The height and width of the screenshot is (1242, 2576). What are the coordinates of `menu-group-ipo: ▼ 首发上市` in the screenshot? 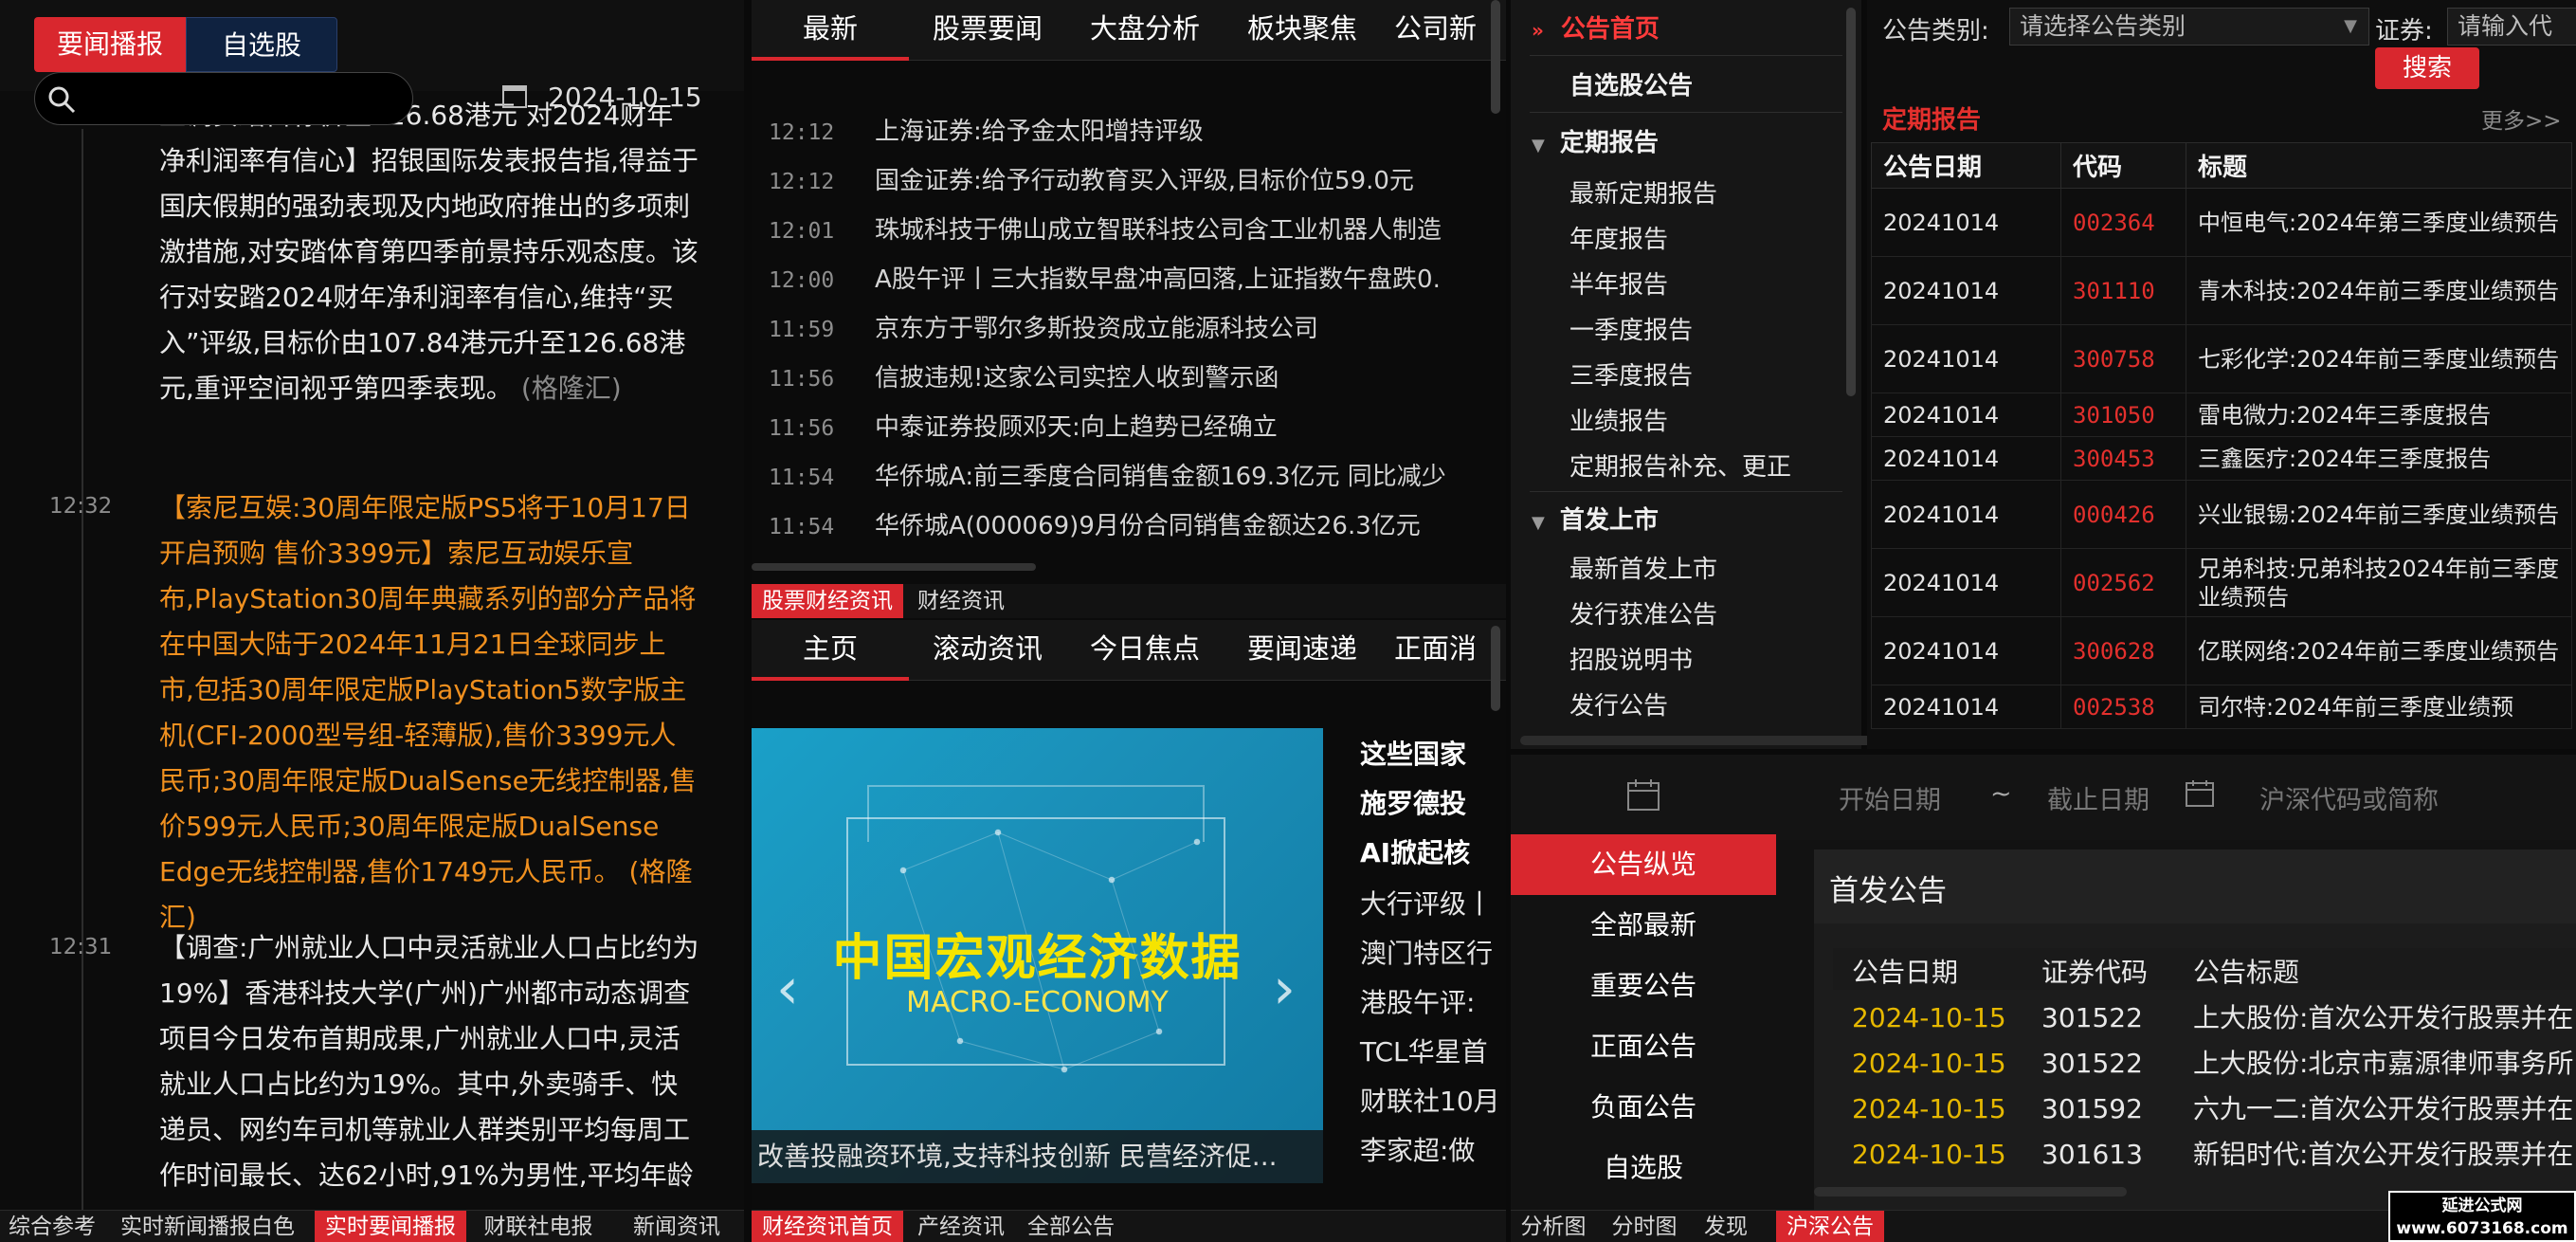 It's located at (1686, 518).